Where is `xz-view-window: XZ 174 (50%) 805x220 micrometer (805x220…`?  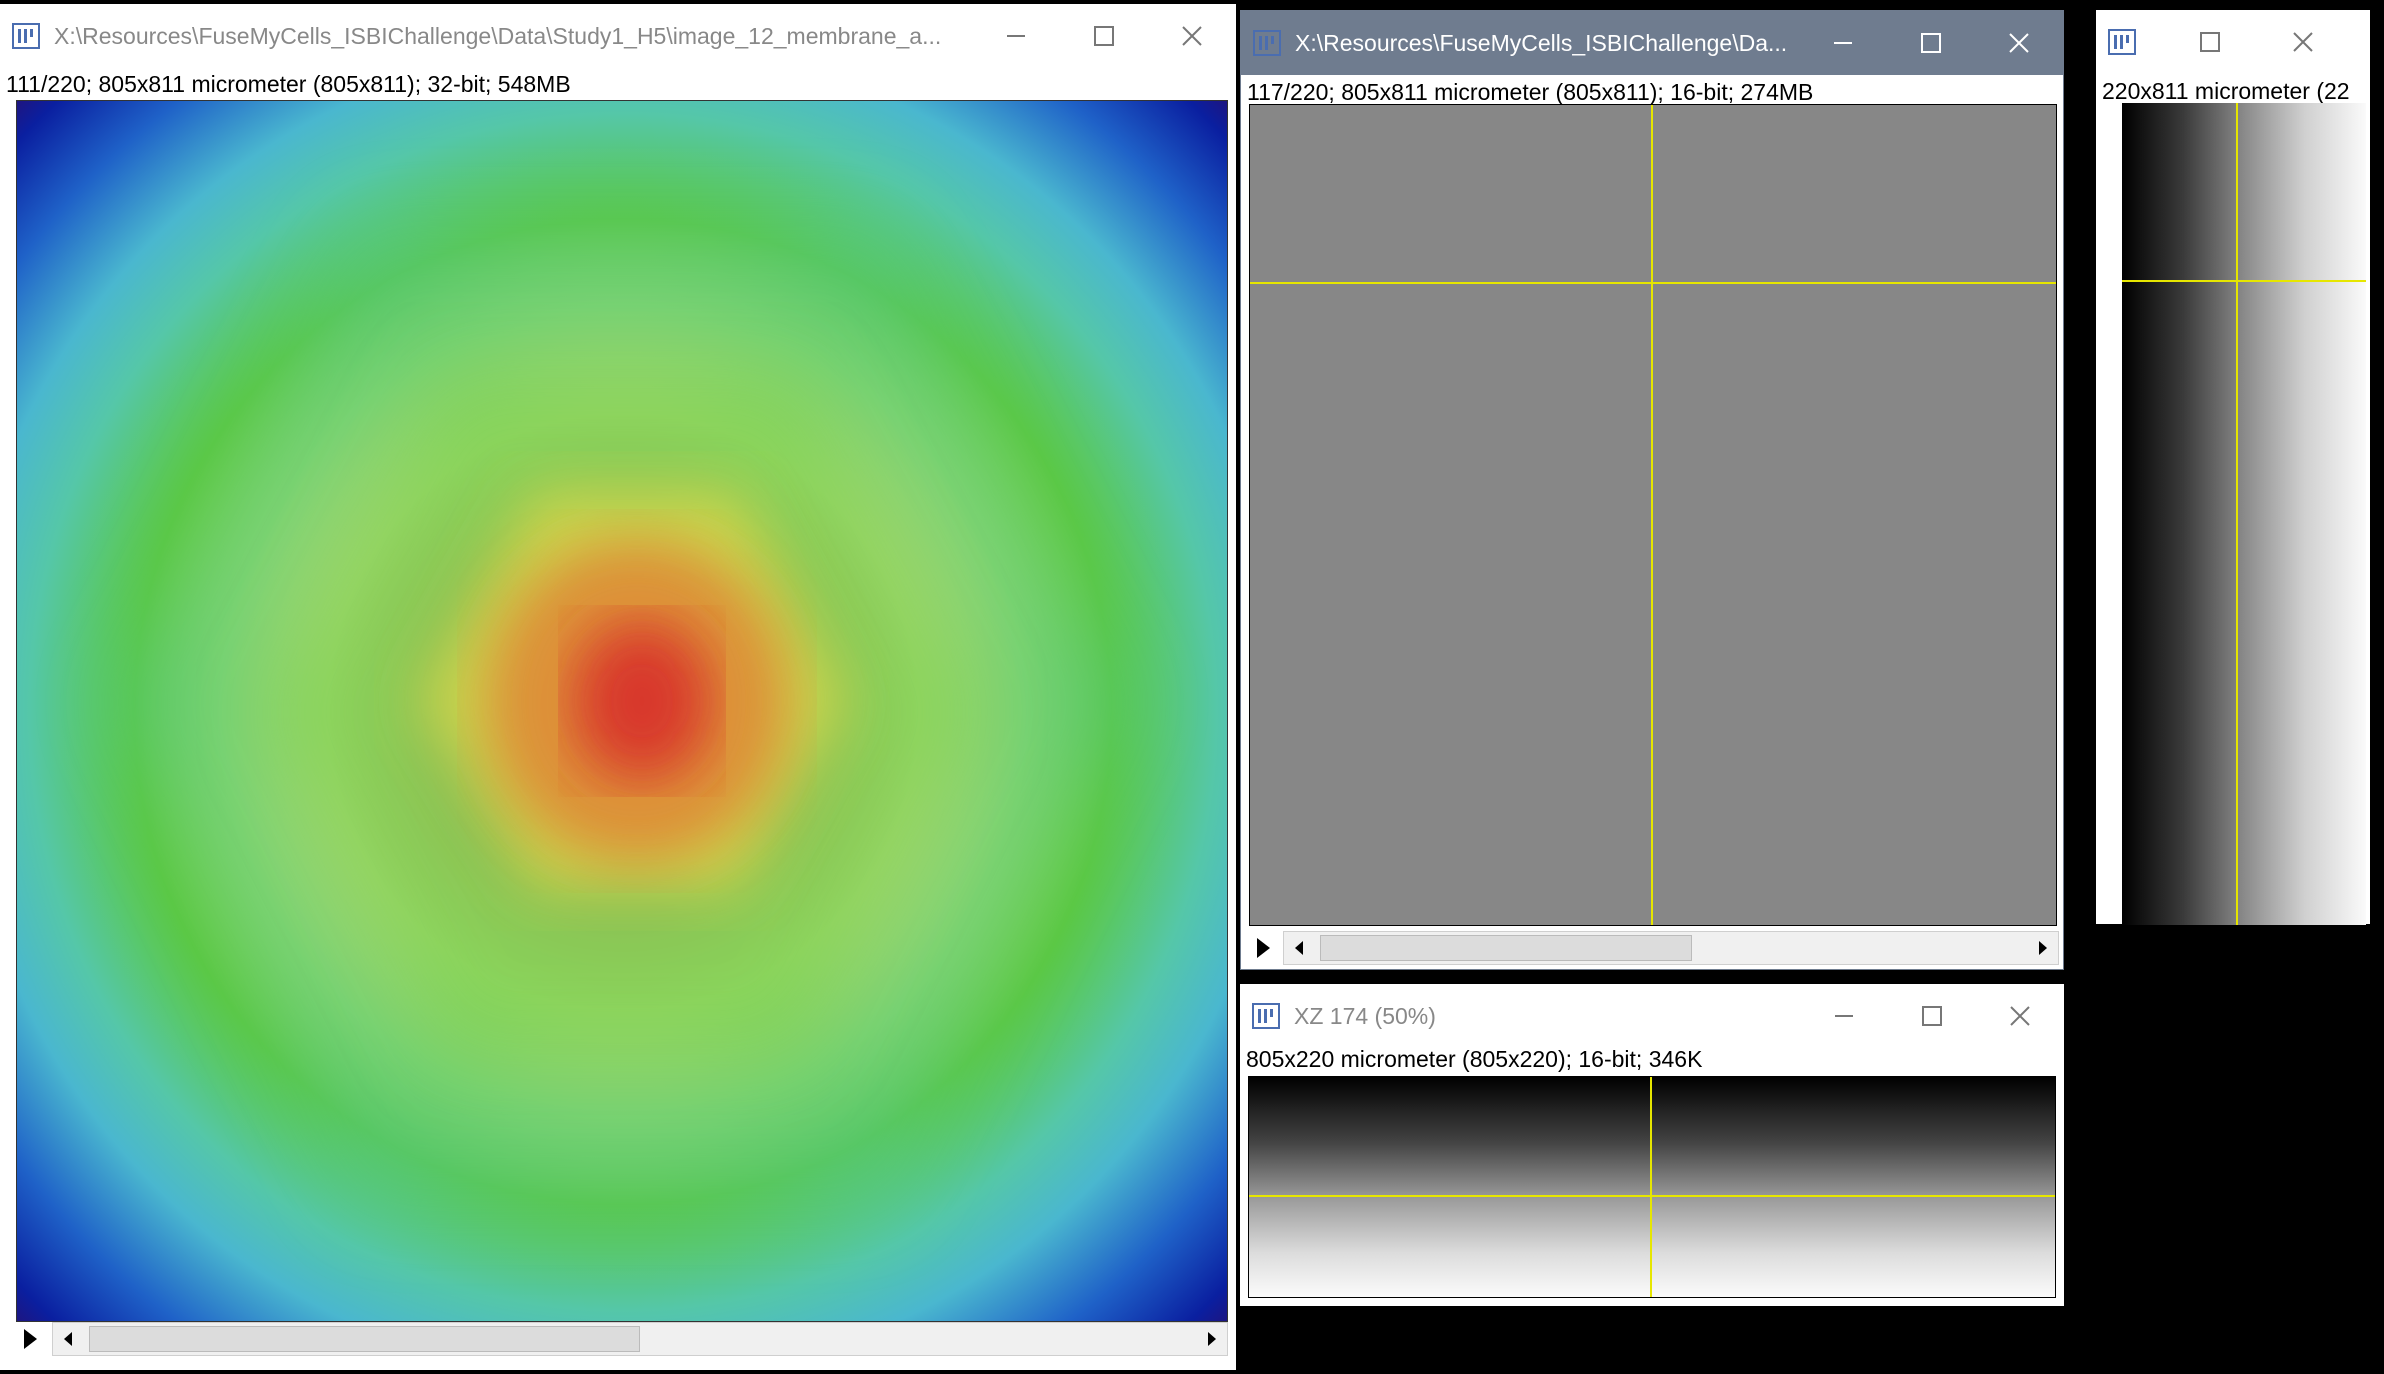 xz-view-window: XZ 174 (50%) 805x220 micrometer (805x220… is located at coordinates (1652, 1145).